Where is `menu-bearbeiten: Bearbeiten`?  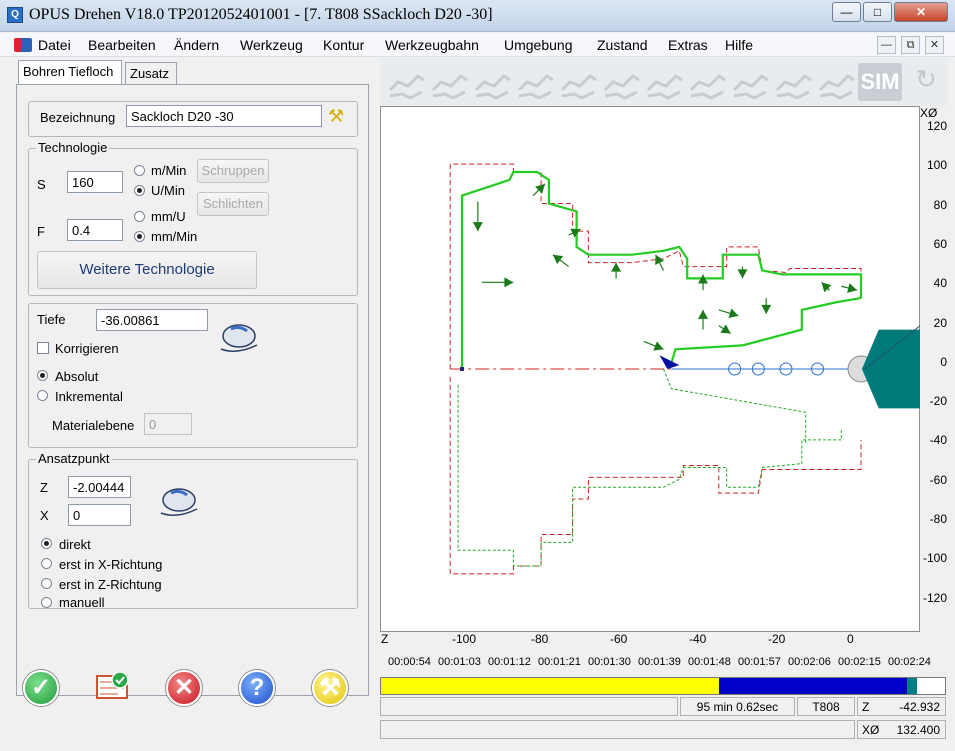 menu-bearbeiten: Bearbeiten is located at coordinates (122, 45).